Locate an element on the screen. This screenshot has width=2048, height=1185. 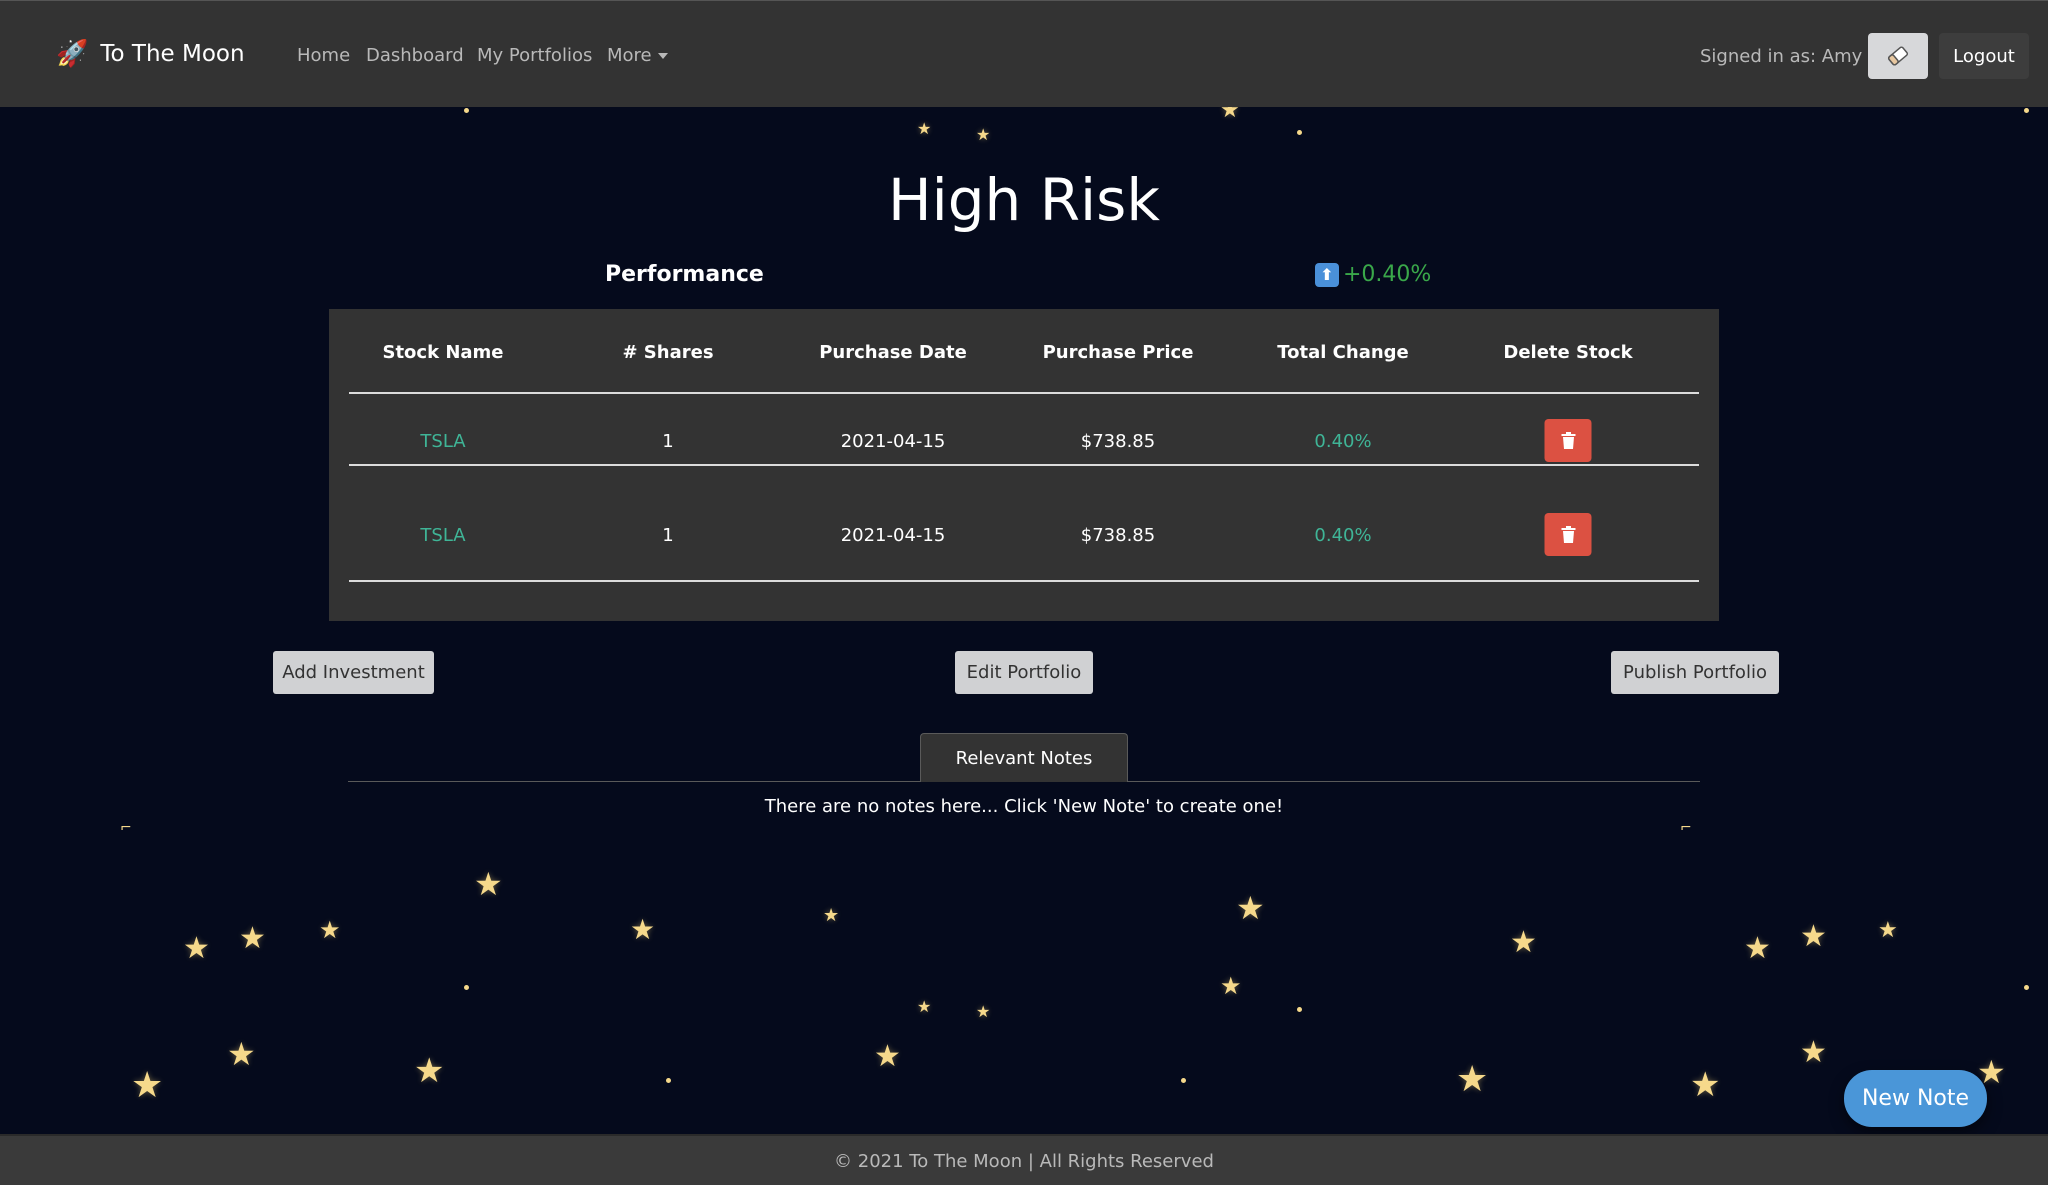
tab-relevant-notes: Relevant Notes is located at coordinates (1024, 757).